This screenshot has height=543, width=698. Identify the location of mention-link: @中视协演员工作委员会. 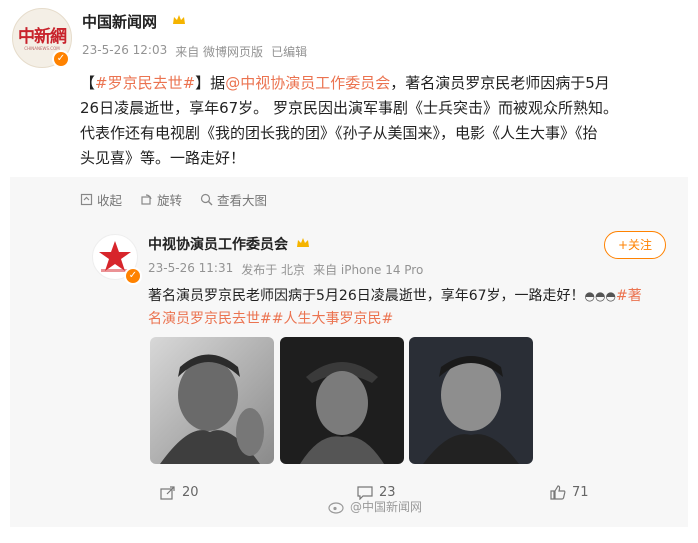
(307, 83).